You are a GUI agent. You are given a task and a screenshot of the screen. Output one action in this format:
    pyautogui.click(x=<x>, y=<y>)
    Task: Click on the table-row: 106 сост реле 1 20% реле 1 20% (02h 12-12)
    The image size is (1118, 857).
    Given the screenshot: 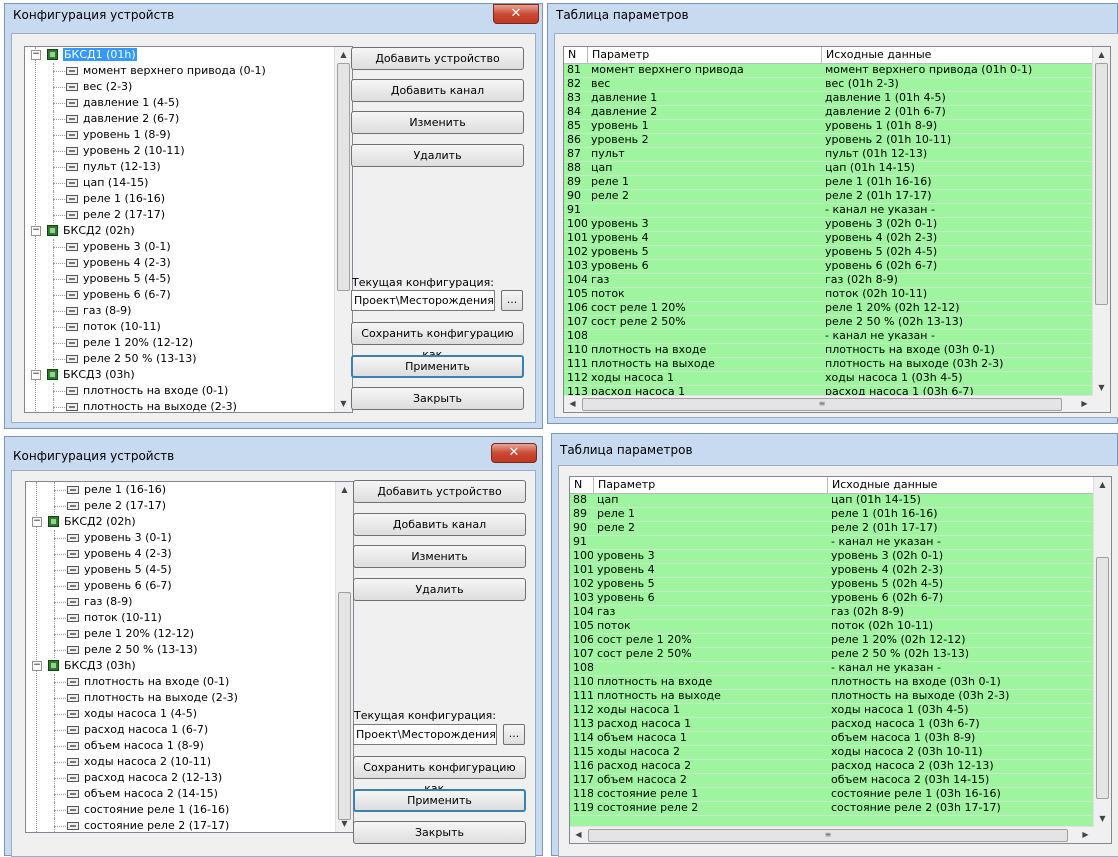 What is the action you would take?
    pyautogui.click(x=832, y=640)
    